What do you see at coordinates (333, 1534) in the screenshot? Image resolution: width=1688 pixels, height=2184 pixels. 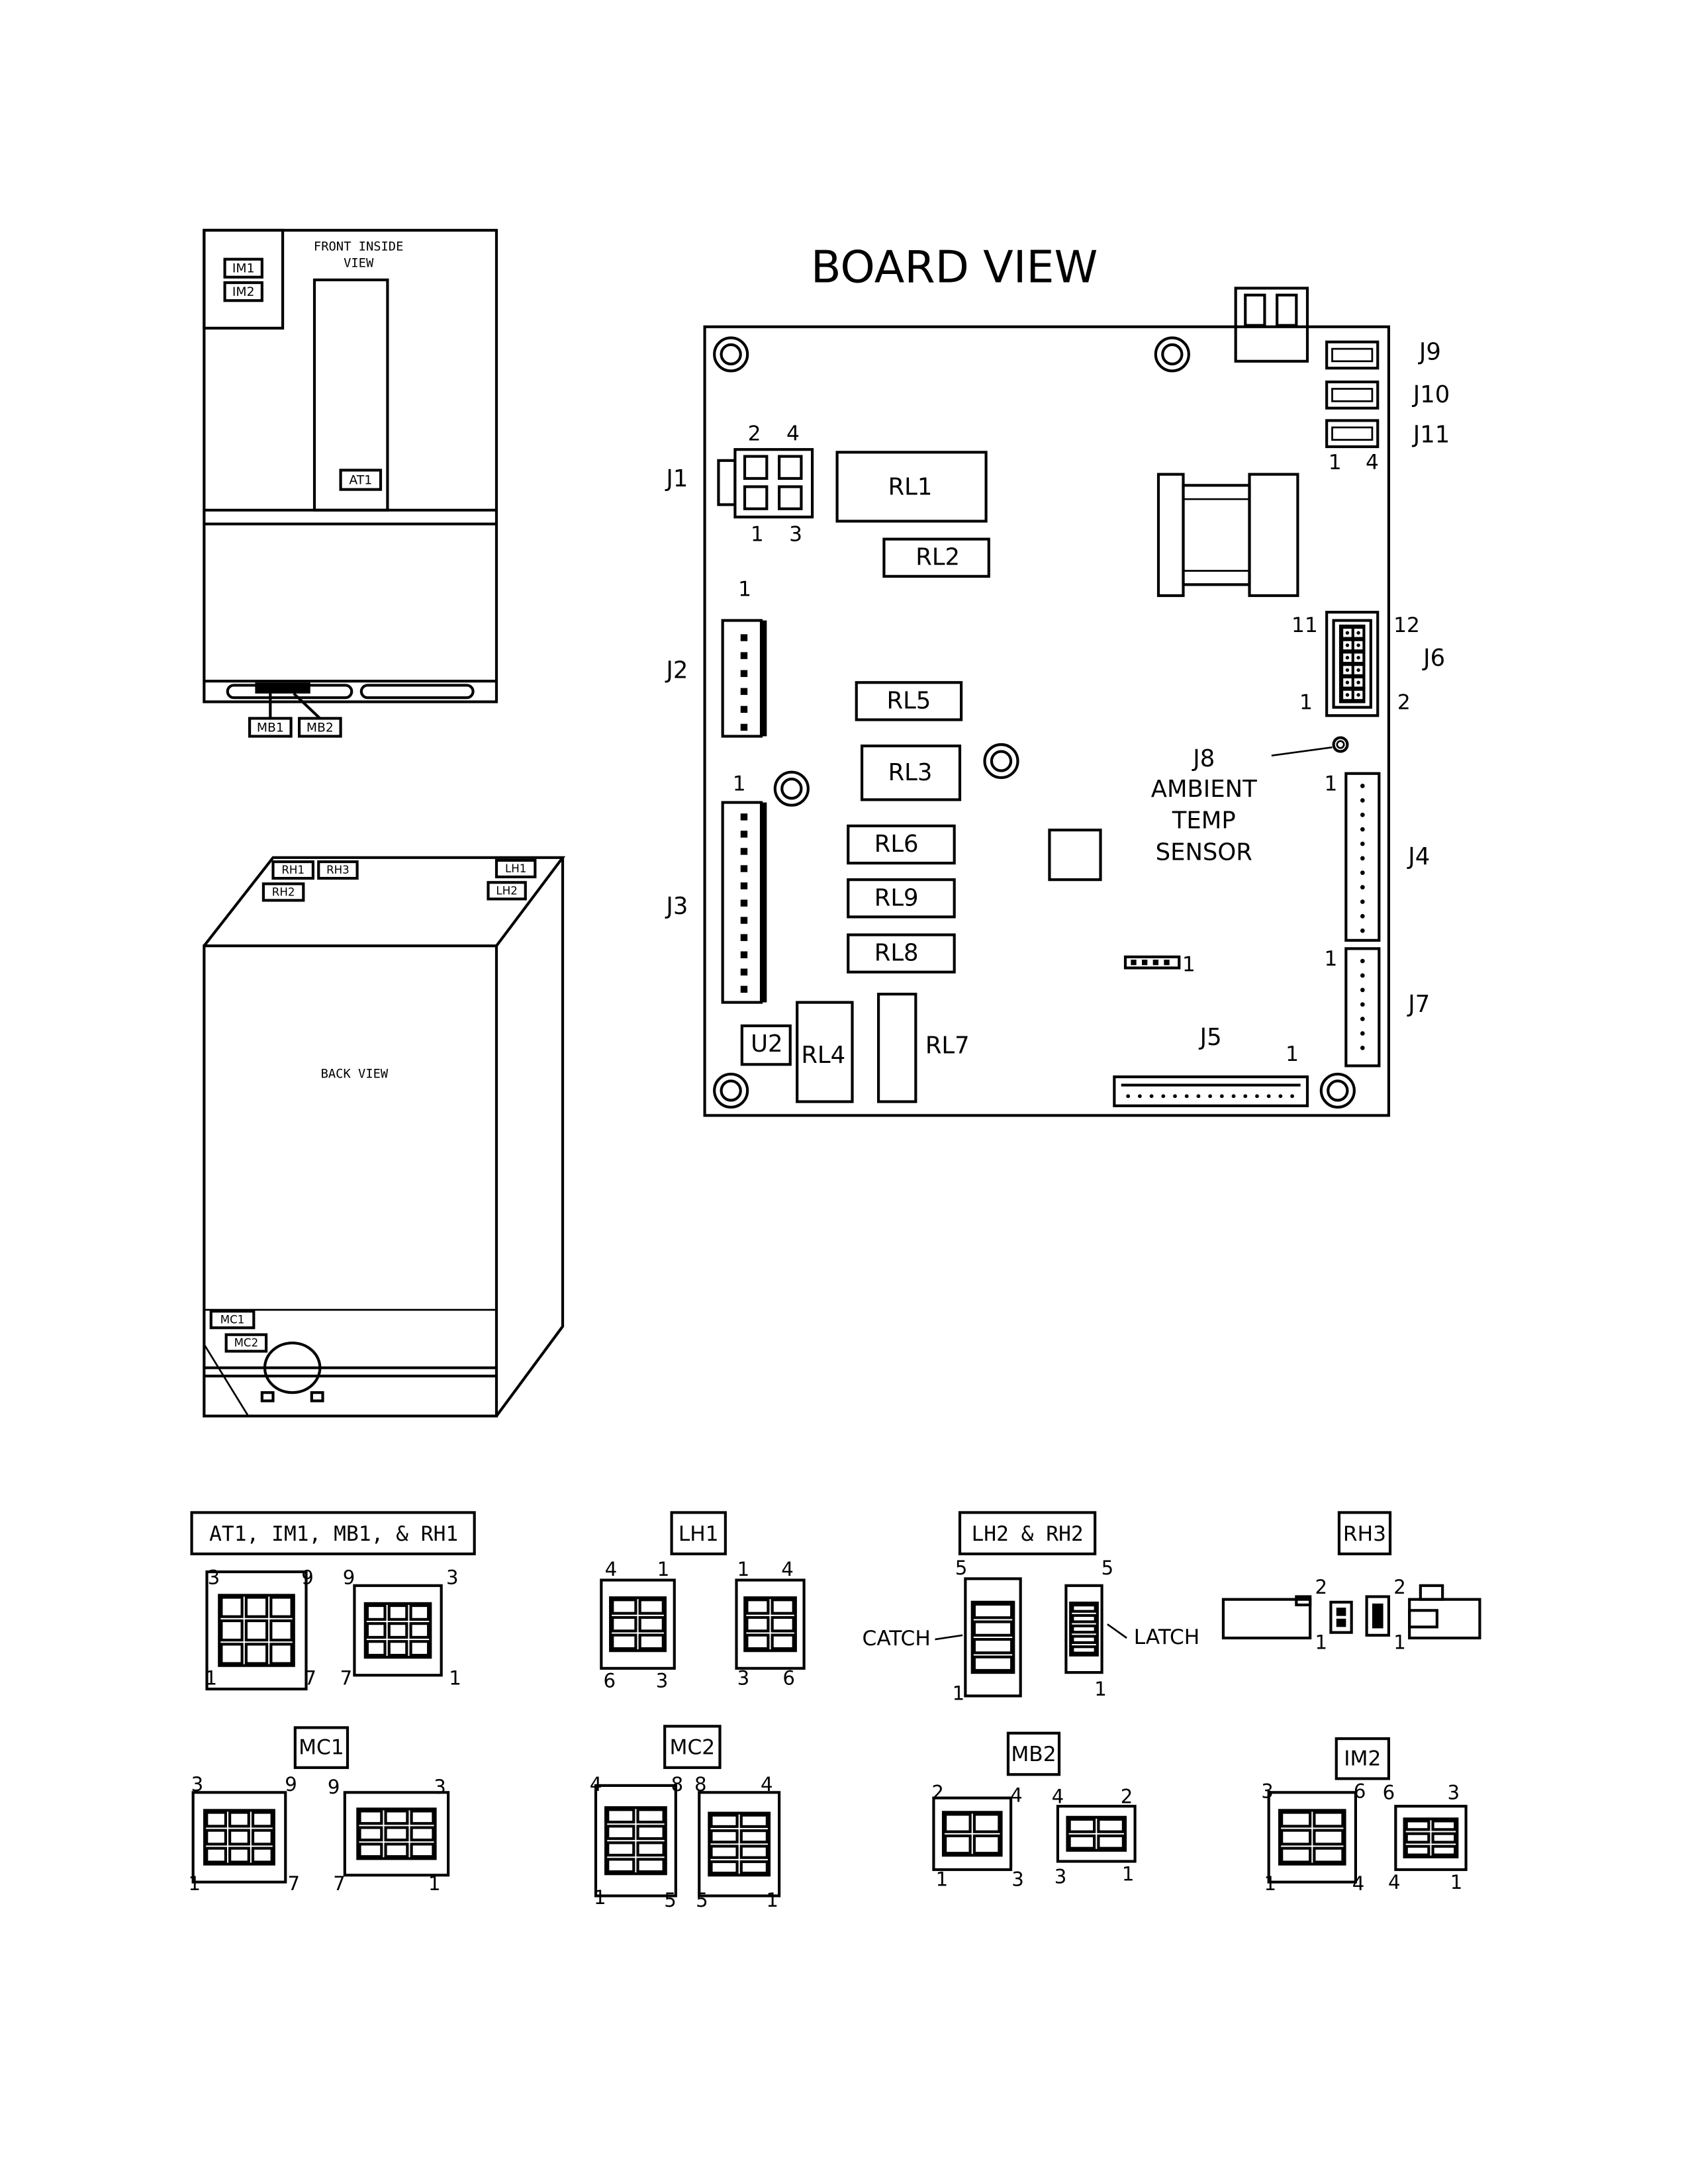 I see `legend-title-at1-group: AT1, IM1, MB1, & RH1` at bounding box center [333, 1534].